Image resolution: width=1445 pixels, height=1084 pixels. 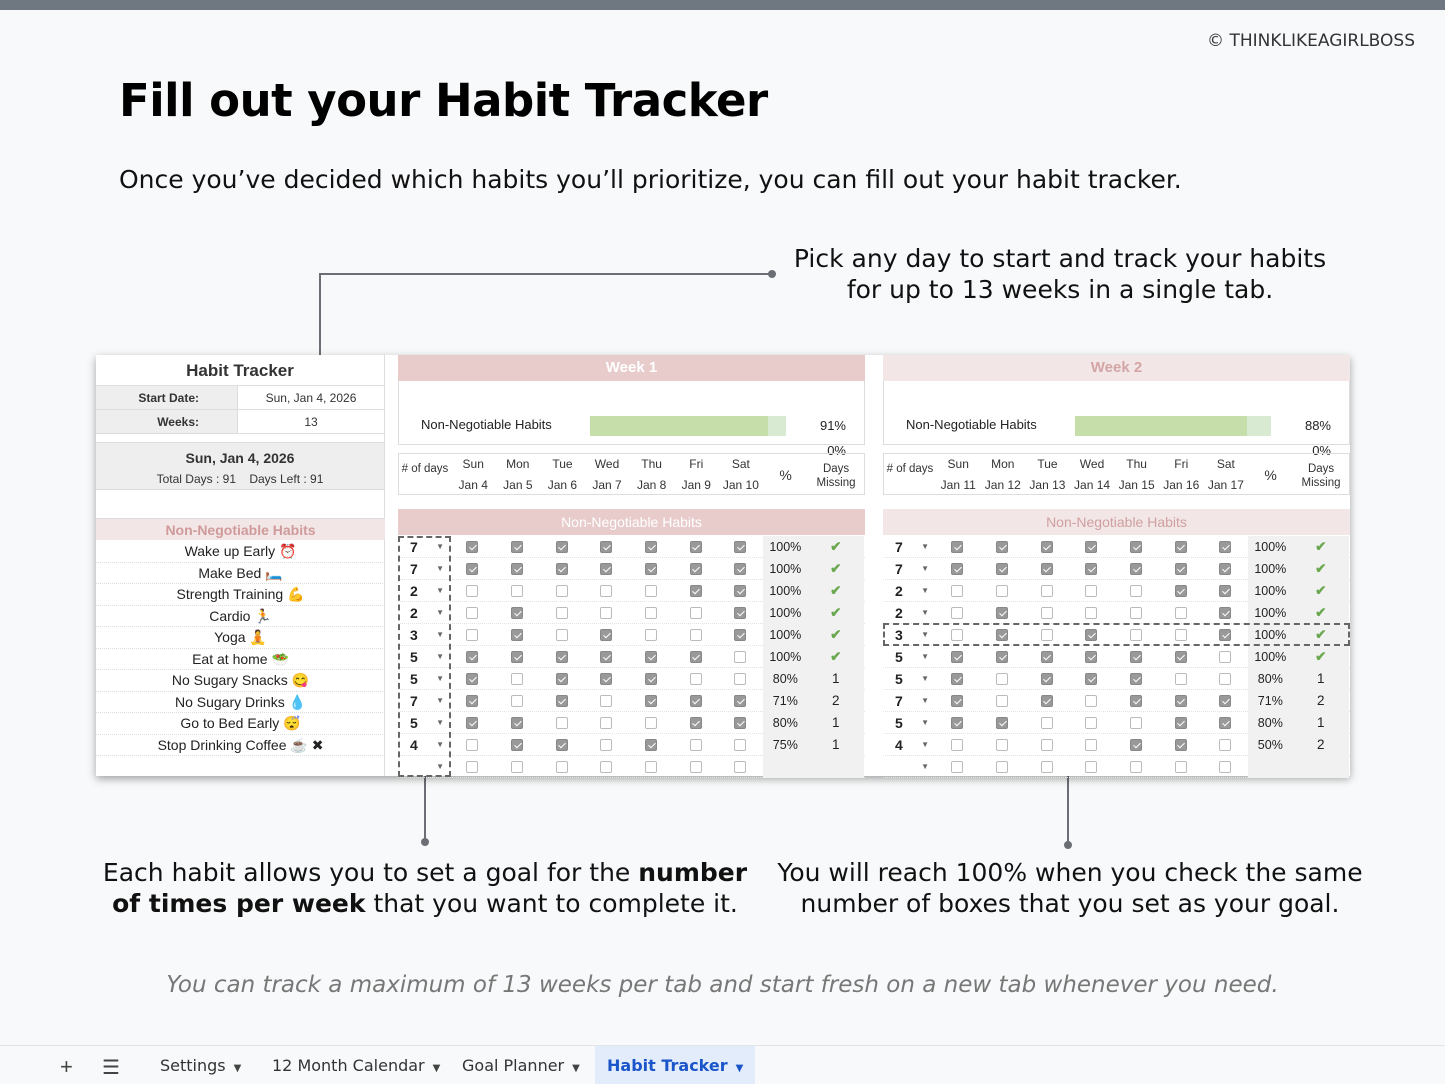 I want to click on tab-habit-tracker: Habit Tracker ▼, so click(x=675, y=1065).